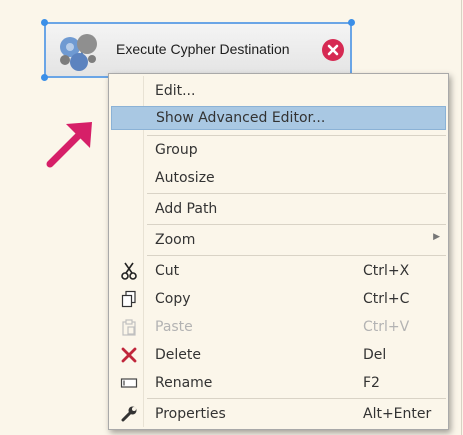 Image resolution: width=463 pixels, height=435 pixels. Describe the element at coordinates (129, 271) in the screenshot. I see `scissors-icon` at that location.